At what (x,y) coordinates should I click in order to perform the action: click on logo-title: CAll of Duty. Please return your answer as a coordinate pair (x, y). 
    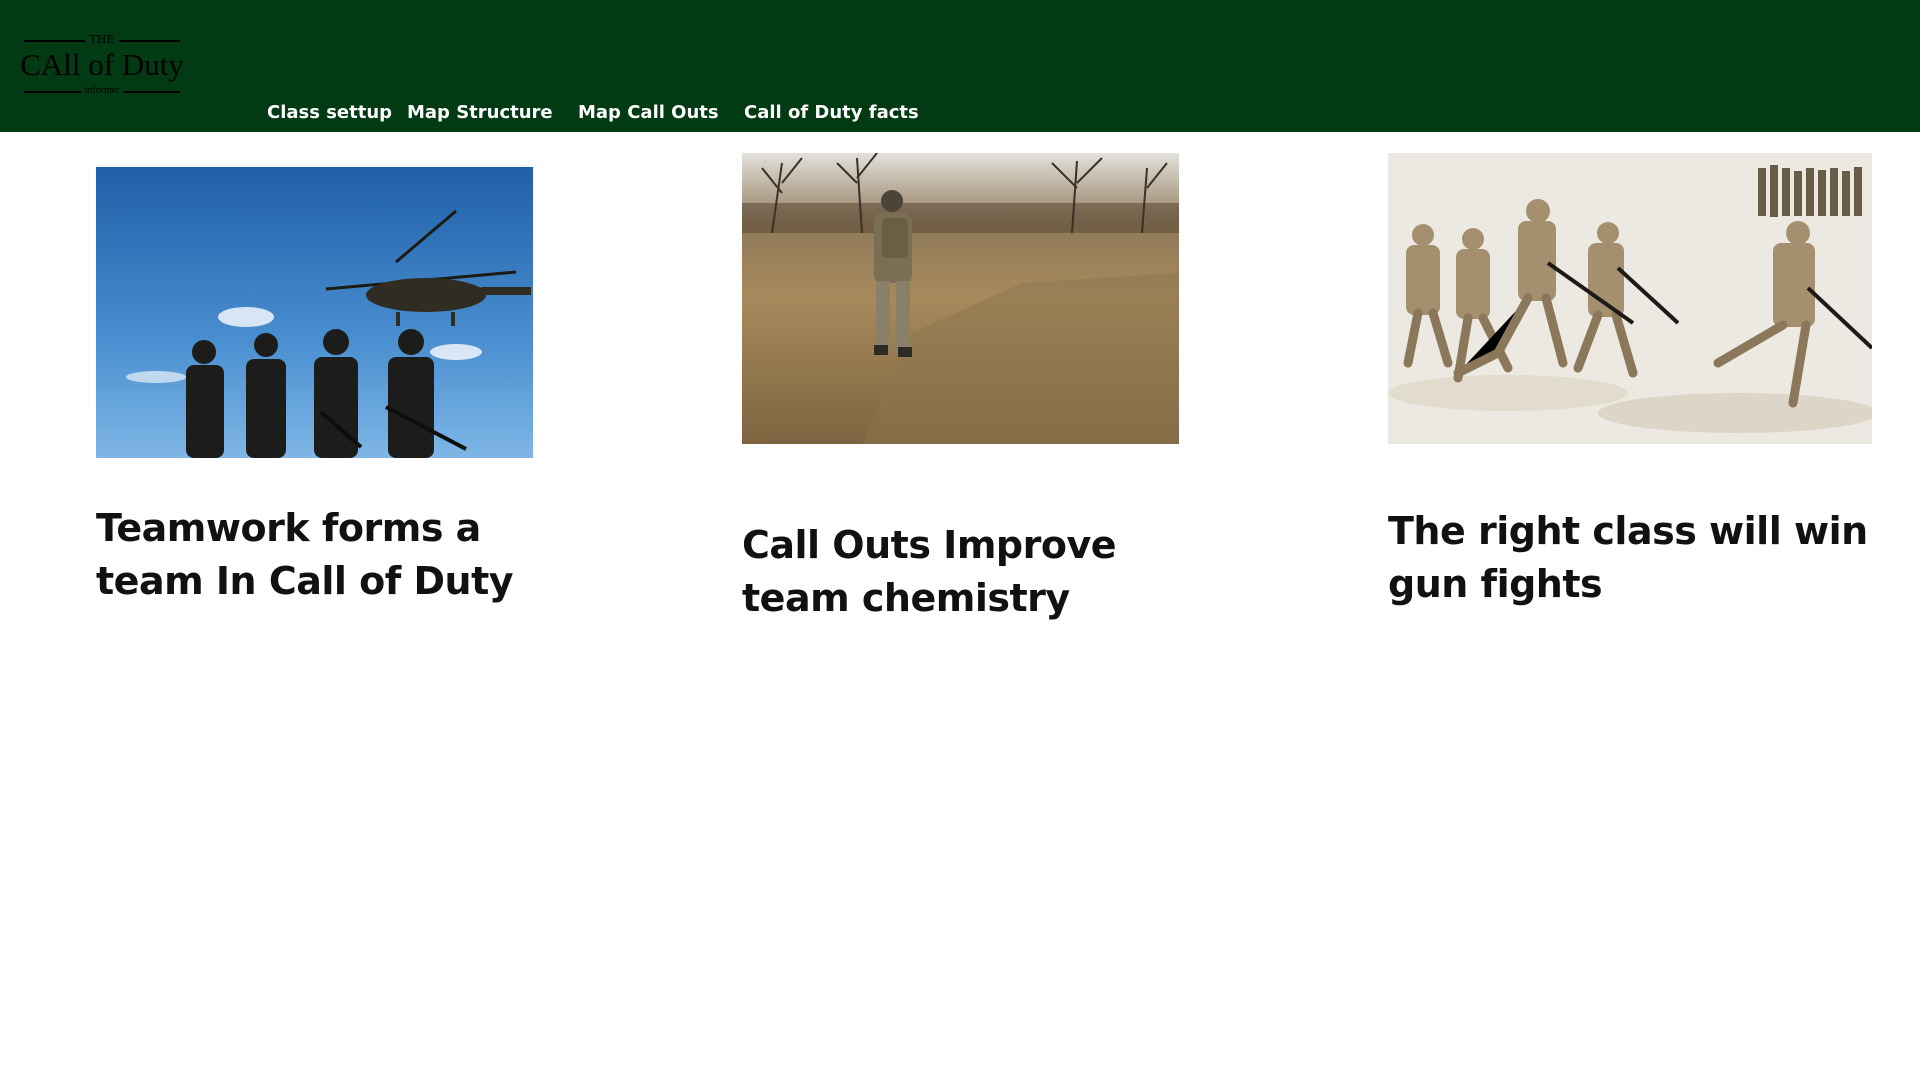
    Looking at the image, I should click on (102, 64).